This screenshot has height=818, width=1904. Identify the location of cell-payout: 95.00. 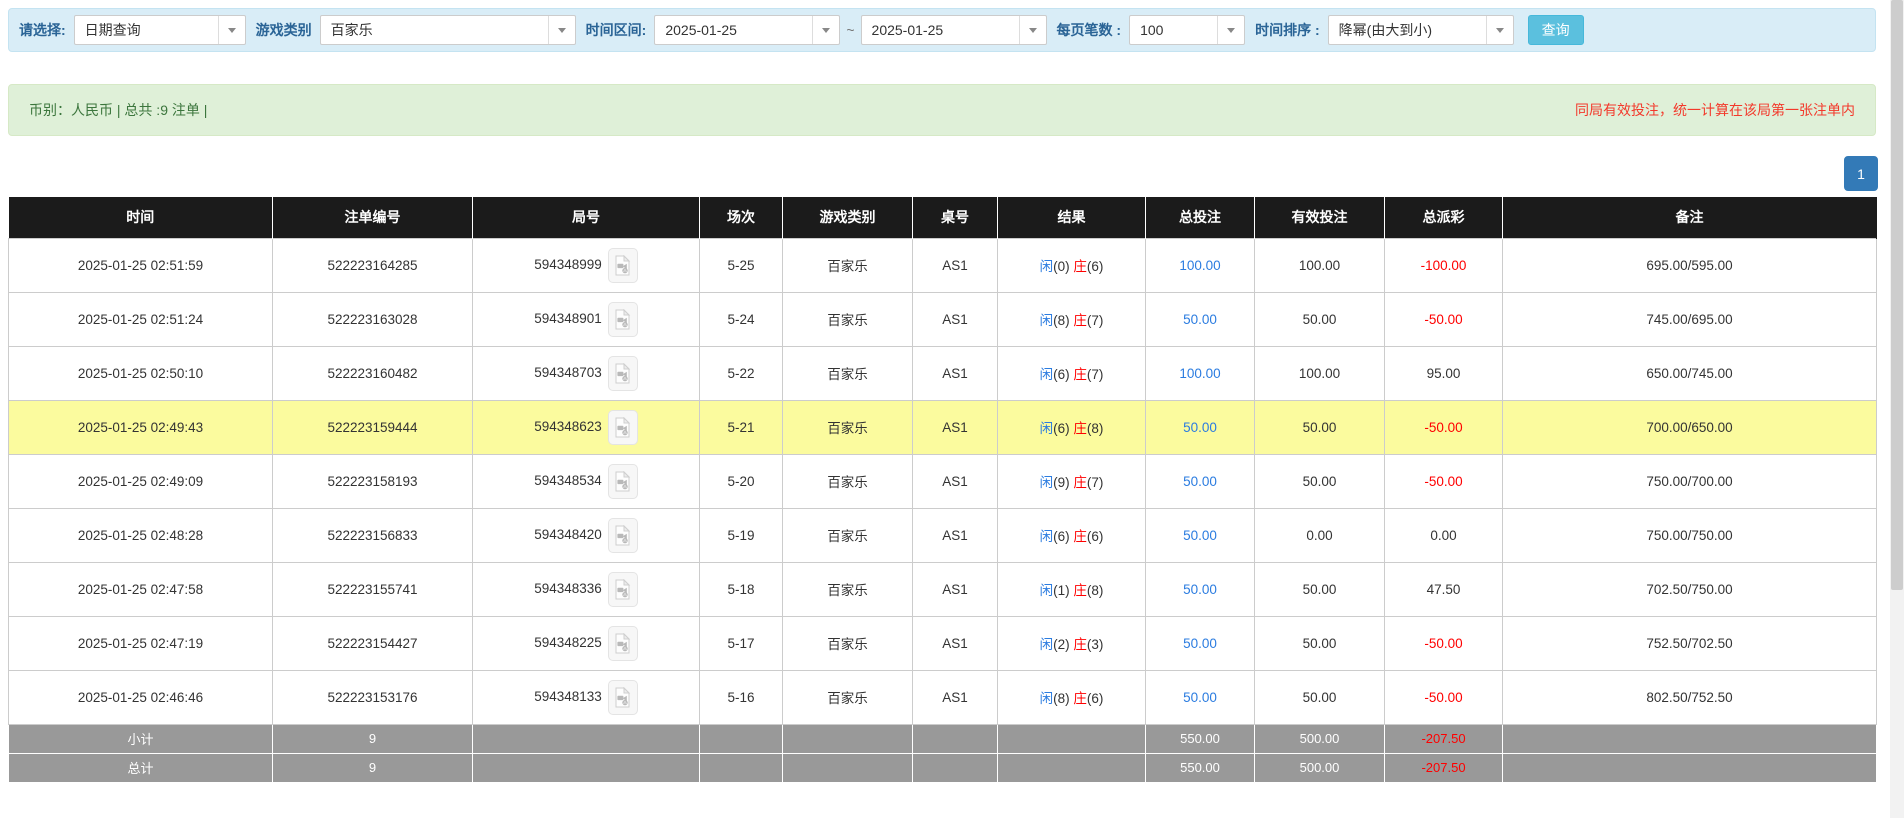
(1443, 373).